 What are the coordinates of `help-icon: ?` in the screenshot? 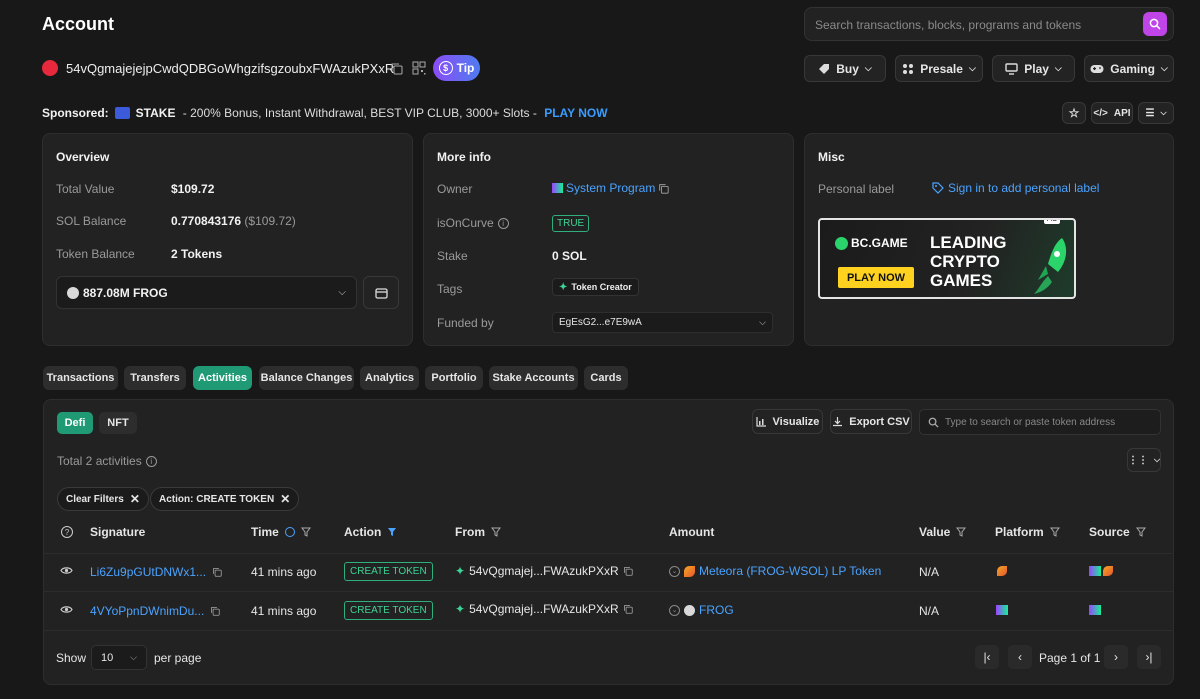 It's located at (67, 532).